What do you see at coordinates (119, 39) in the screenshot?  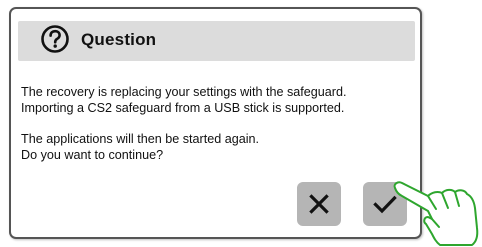 I see `dialog-title: Question` at bounding box center [119, 39].